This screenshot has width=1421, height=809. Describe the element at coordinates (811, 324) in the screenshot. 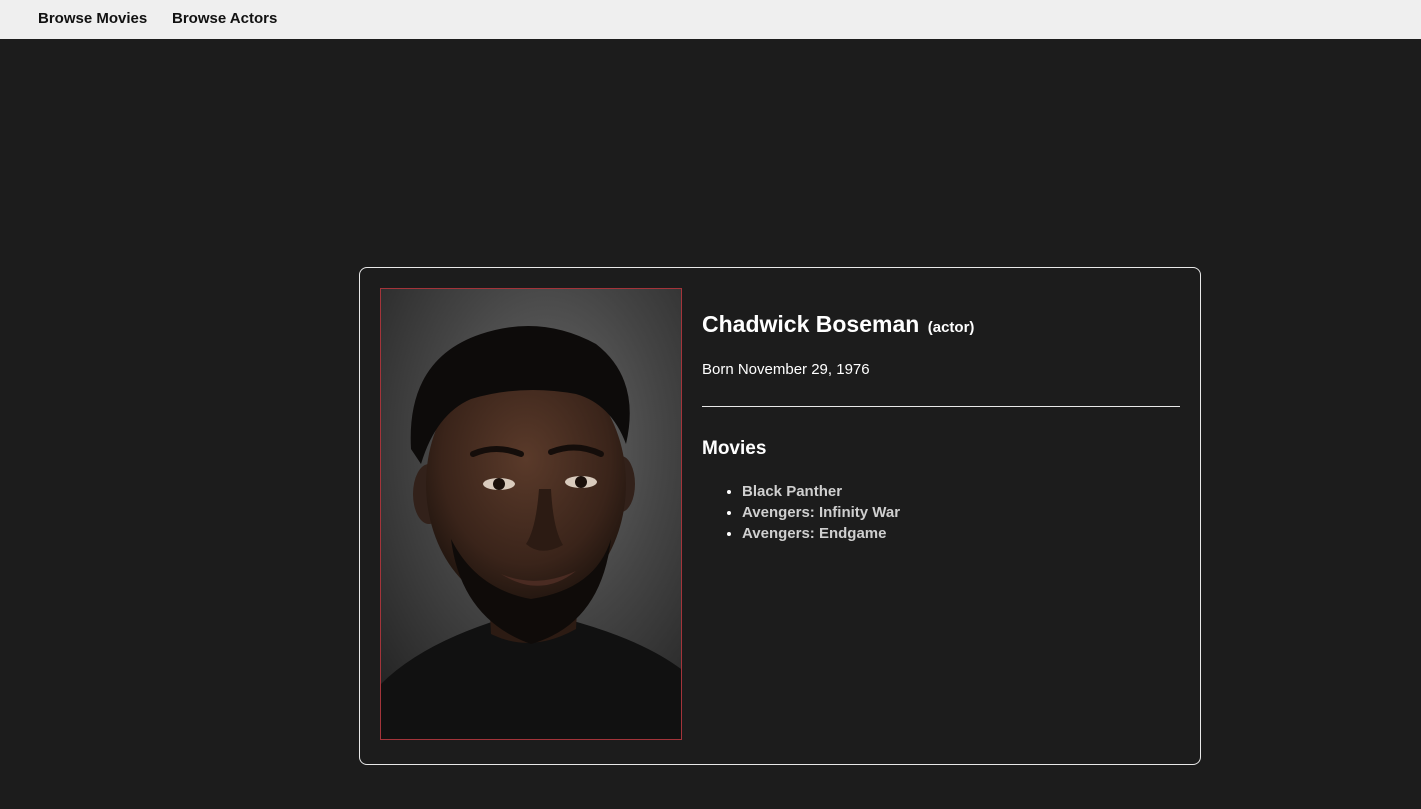

I see `actor-name: Chadwick Boseman` at that location.